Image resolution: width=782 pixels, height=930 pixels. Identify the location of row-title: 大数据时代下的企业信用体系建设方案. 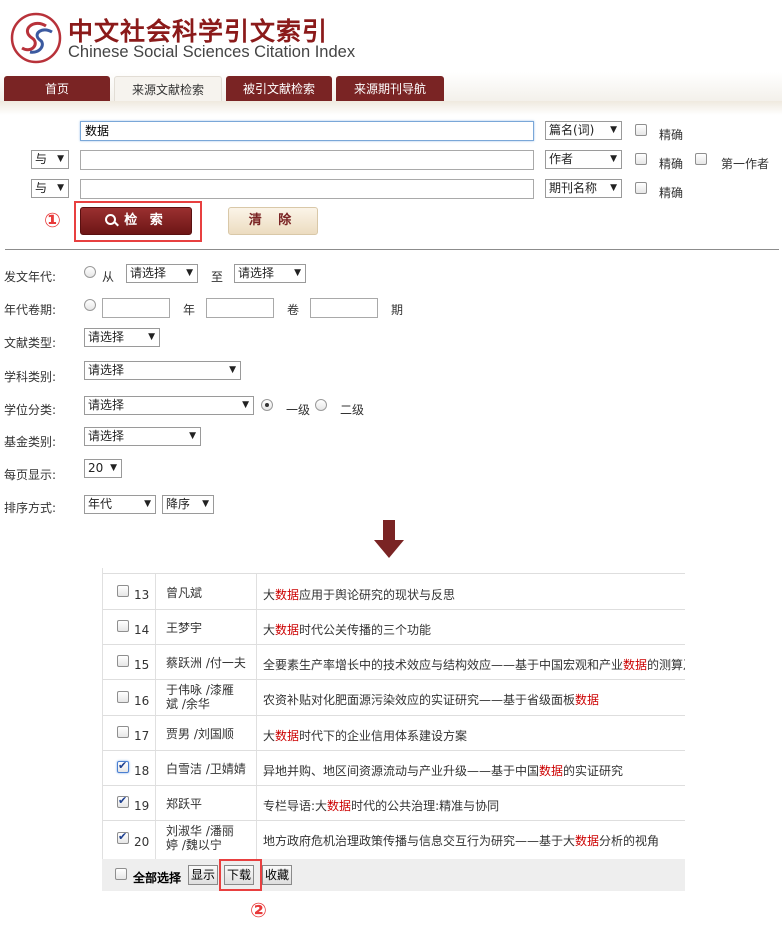
(365, 735).